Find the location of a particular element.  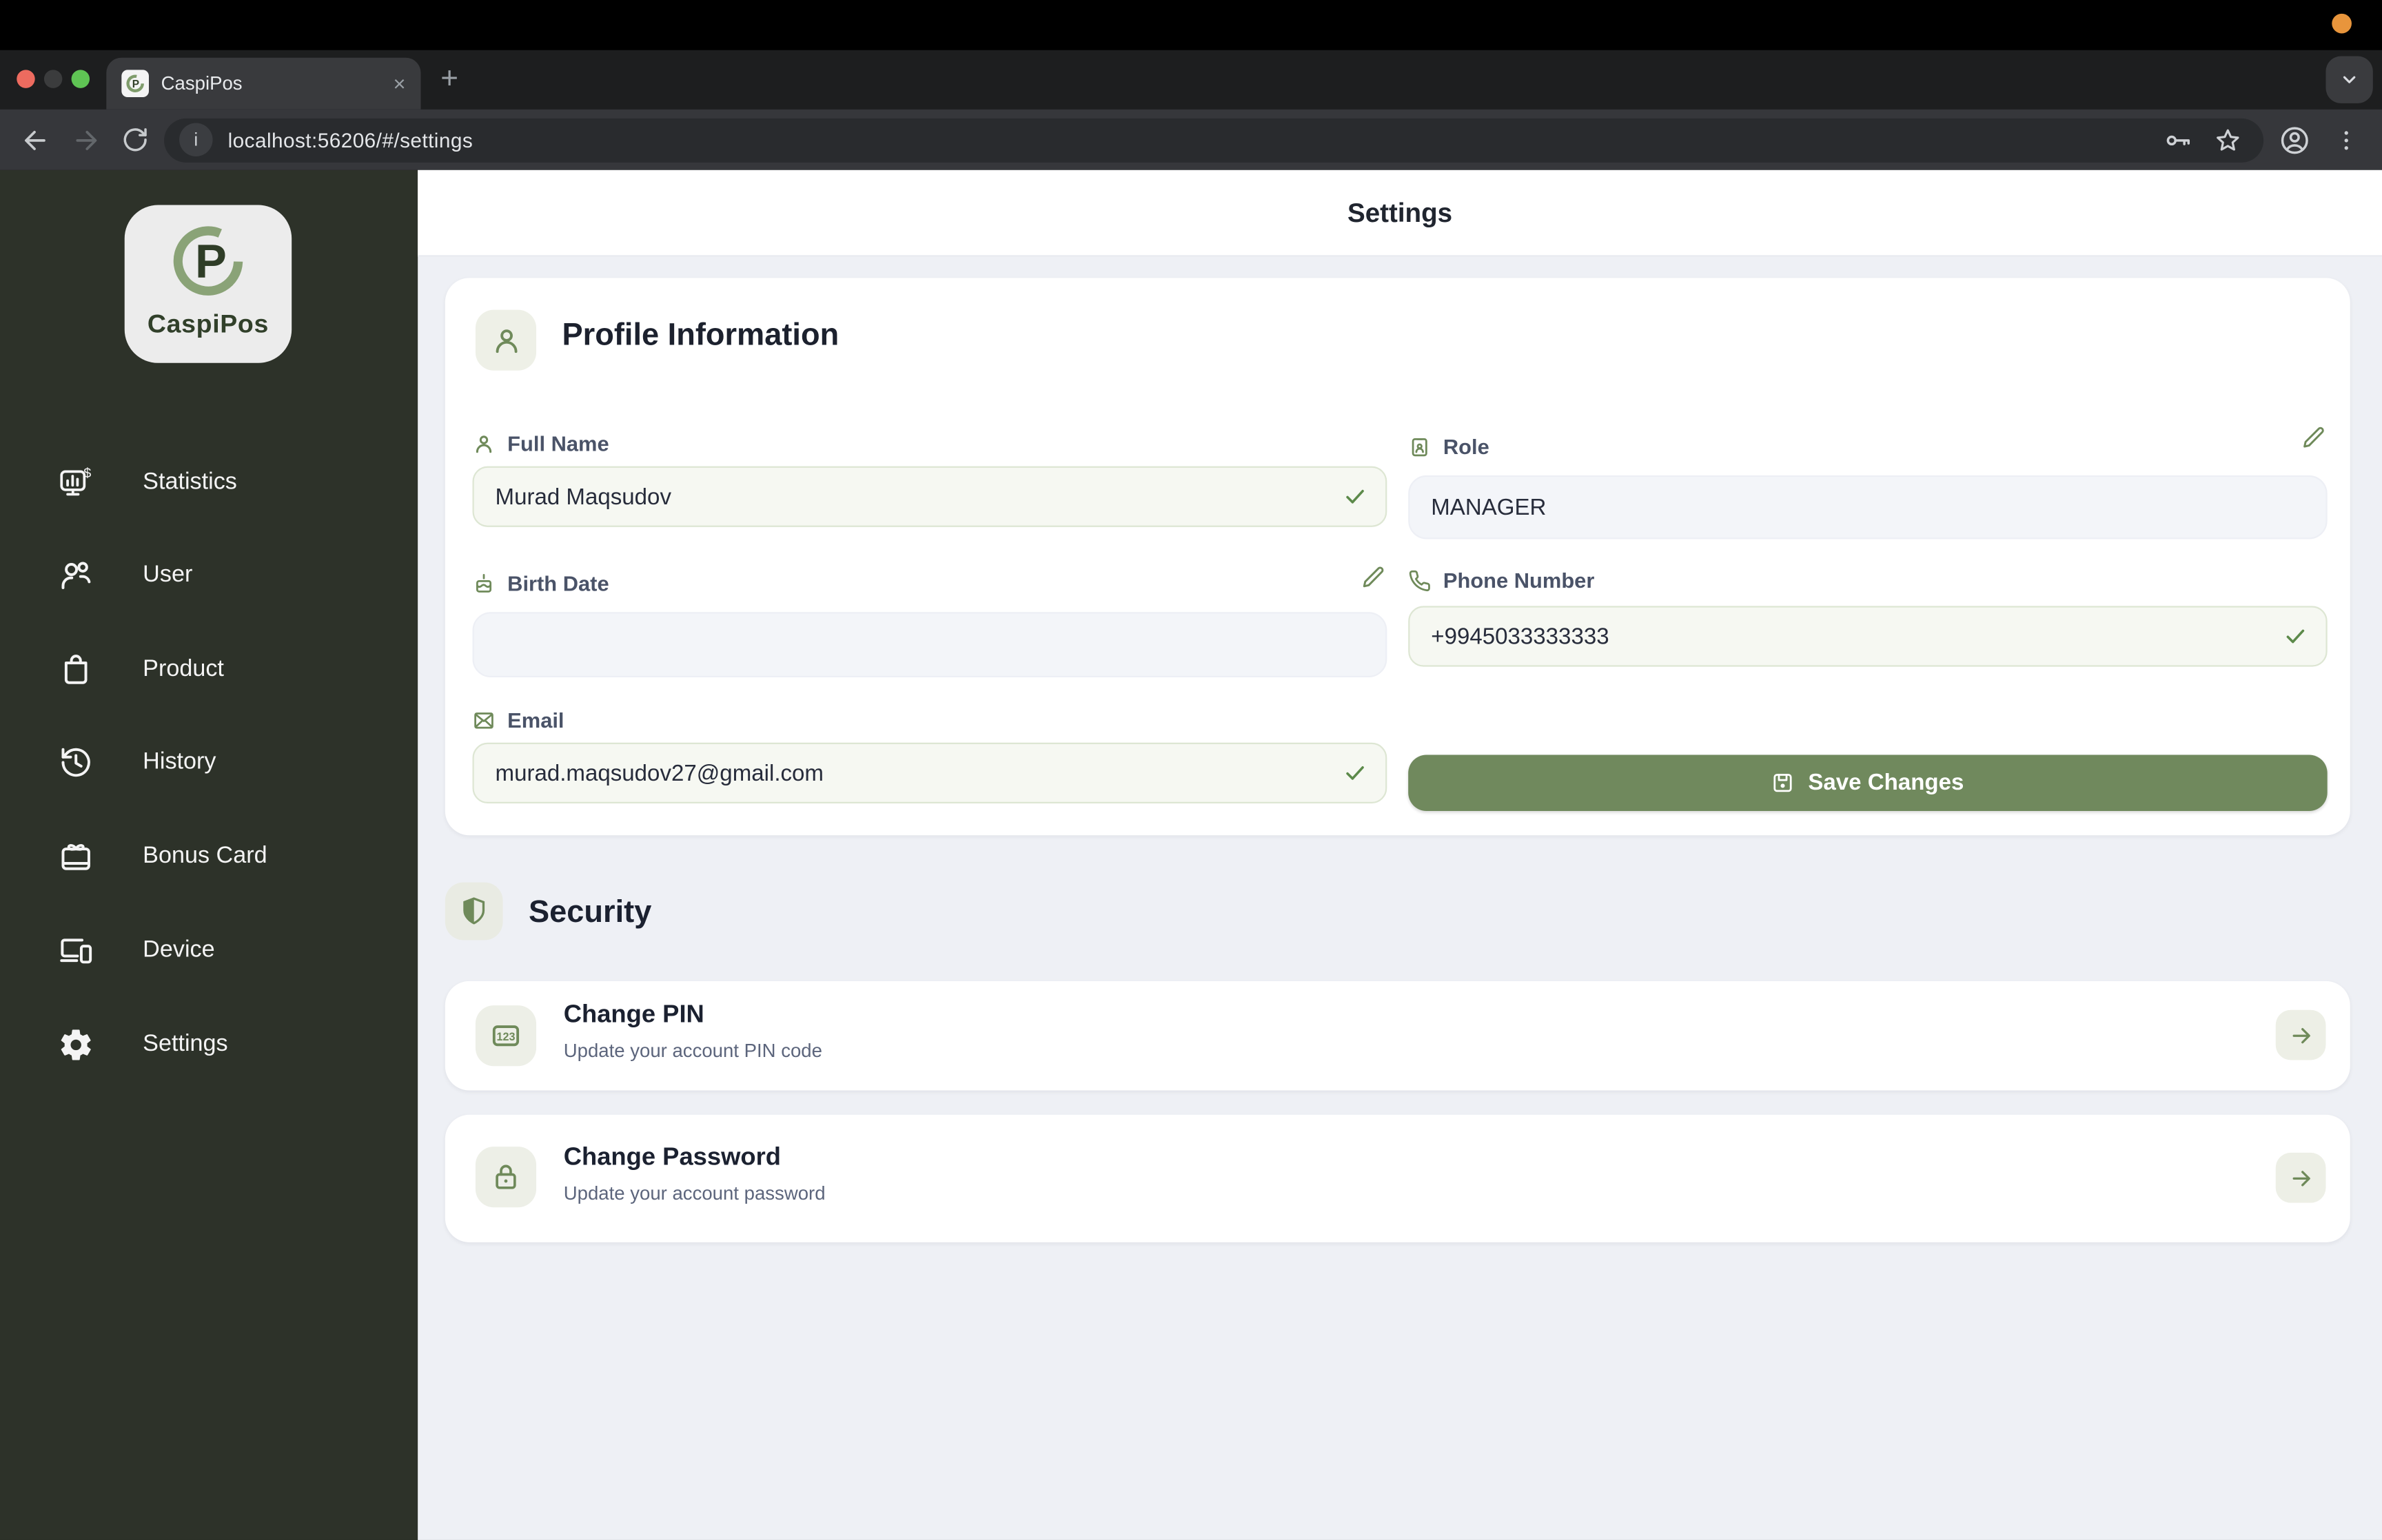

gift-card-icon is located at coordinates (75, 856).